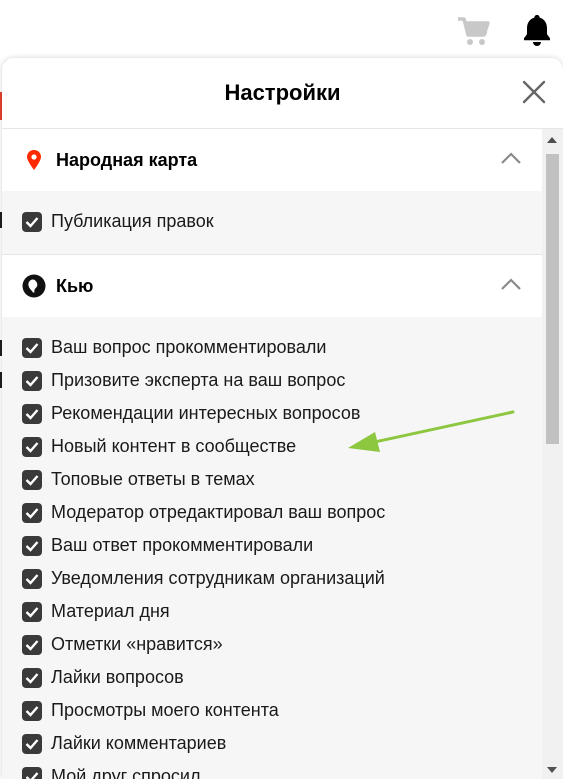 The width and height of the screenshot is (563, 779). Describe the element at coordinates (153, 479) in the screenshot. I see `setting-label: Топовые ответы в темах` at that location.